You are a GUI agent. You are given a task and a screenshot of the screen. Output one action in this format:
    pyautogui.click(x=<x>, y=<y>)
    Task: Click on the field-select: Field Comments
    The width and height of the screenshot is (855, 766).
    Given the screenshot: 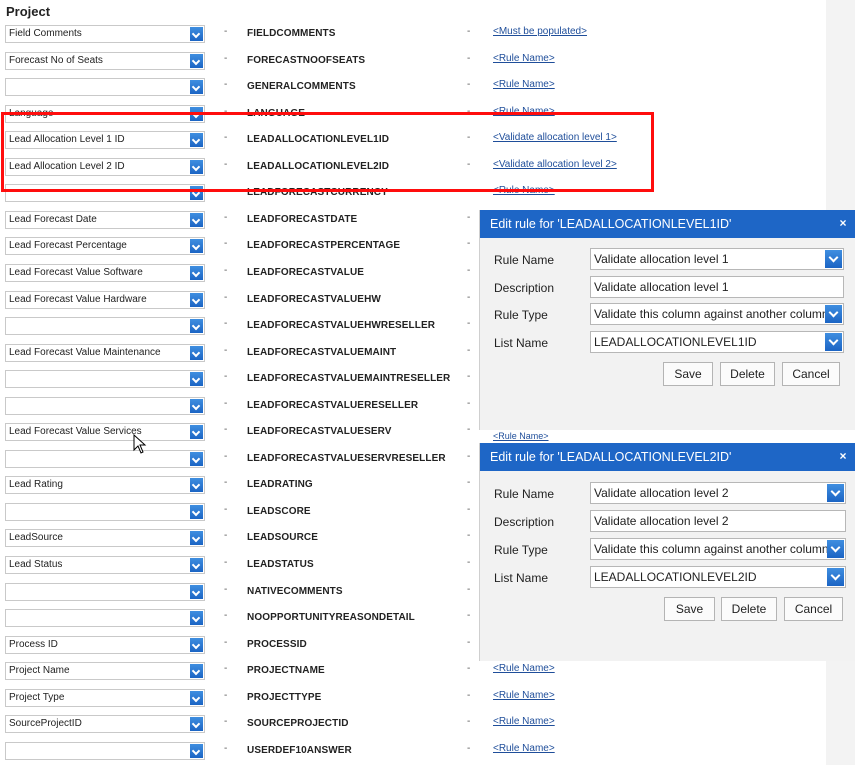 What is the action you would take?
    pyautogui.click(x=105, y=34)
    